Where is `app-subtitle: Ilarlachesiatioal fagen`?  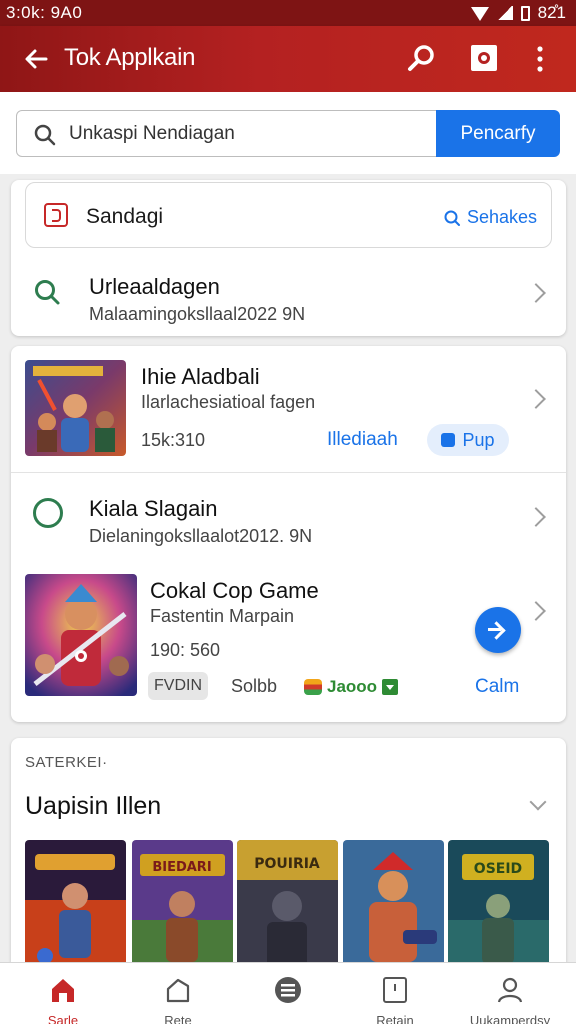
app-subtitle: Ilarlachesiatioal fagen is located at coordinates (228, 402).